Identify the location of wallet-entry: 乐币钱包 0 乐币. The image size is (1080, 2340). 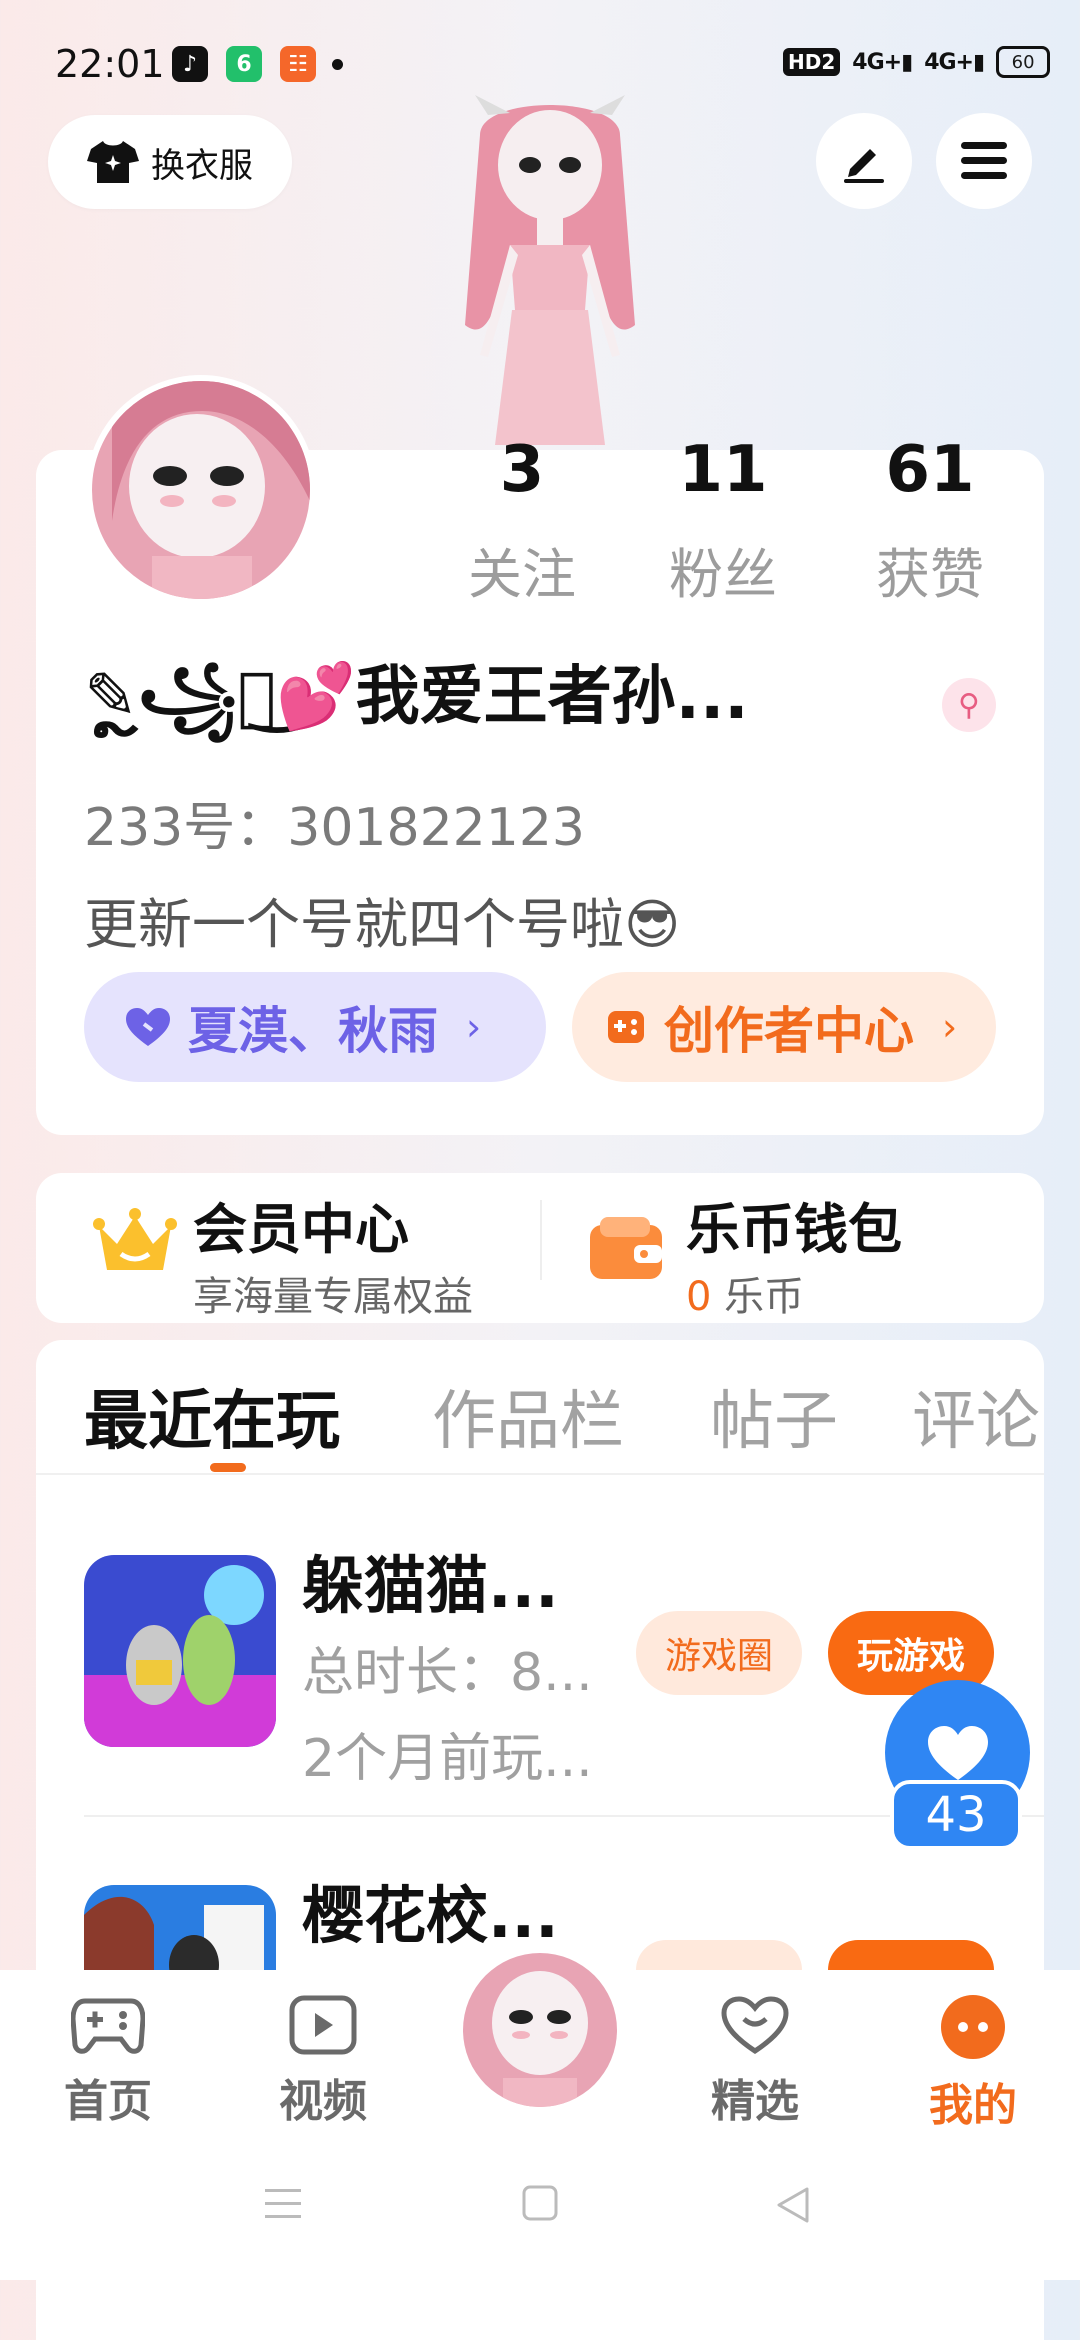
(794, 1253).